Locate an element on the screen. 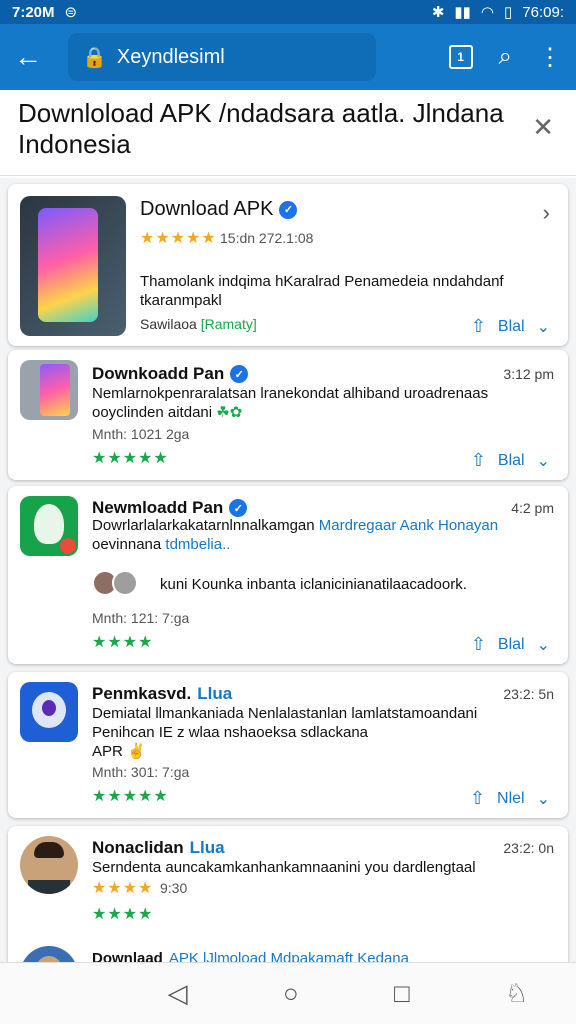 Image resolution: width=576 pixels, height=1024 pixels. lock-icon: 🔒 is located at coordinates (94, 57).